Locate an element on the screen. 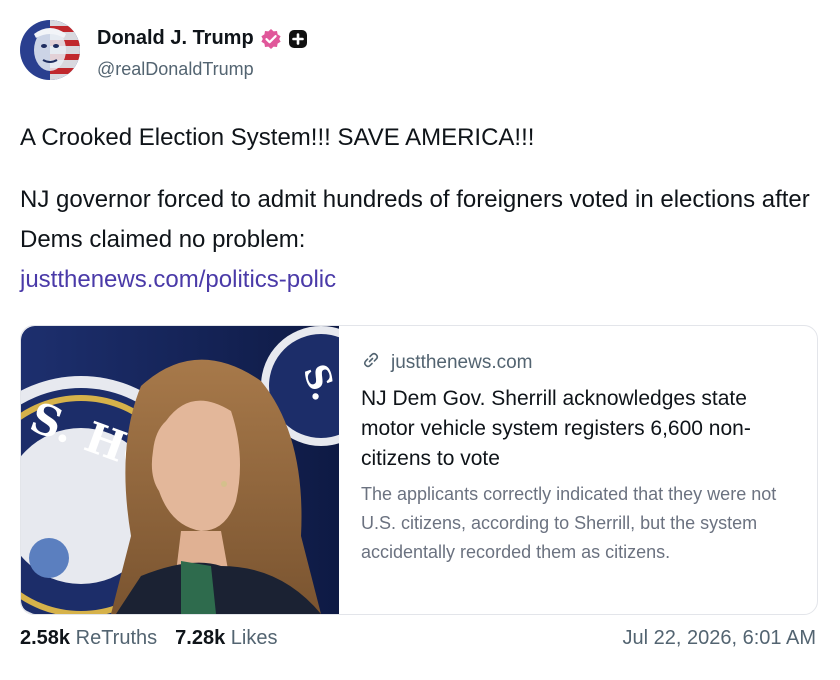 The width and height of the screenshot is (840, 680). link-card-domain: justthenews.com is located at coordinates (462, 362).